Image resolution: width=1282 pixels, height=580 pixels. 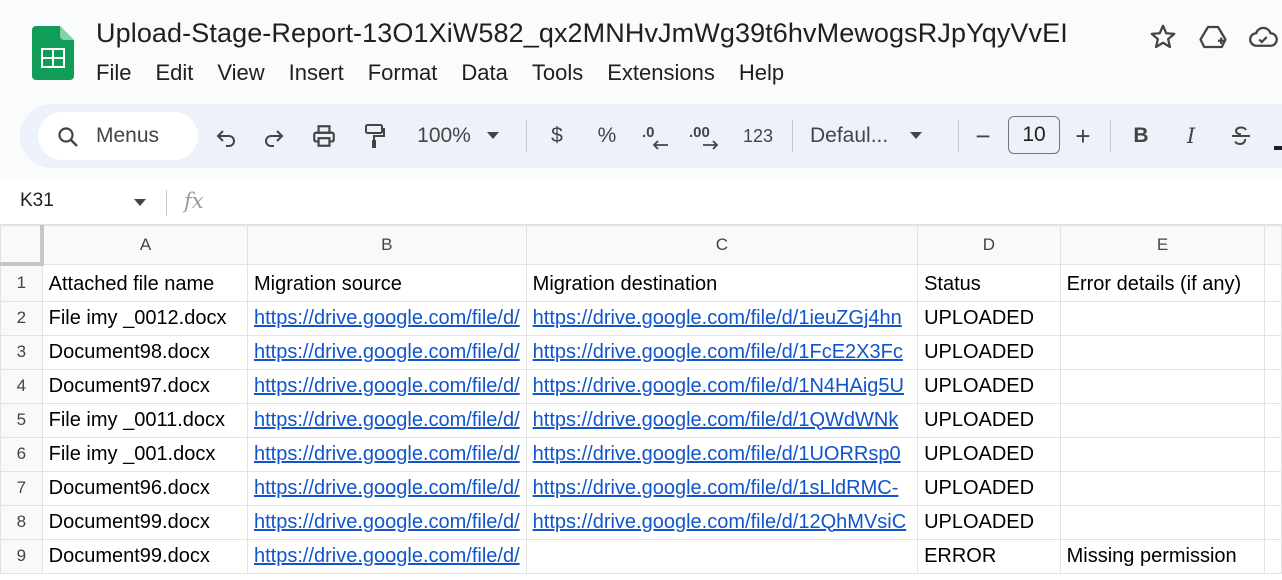 I want to click on cell-c: Migration destination, so click(x=722, y=282).